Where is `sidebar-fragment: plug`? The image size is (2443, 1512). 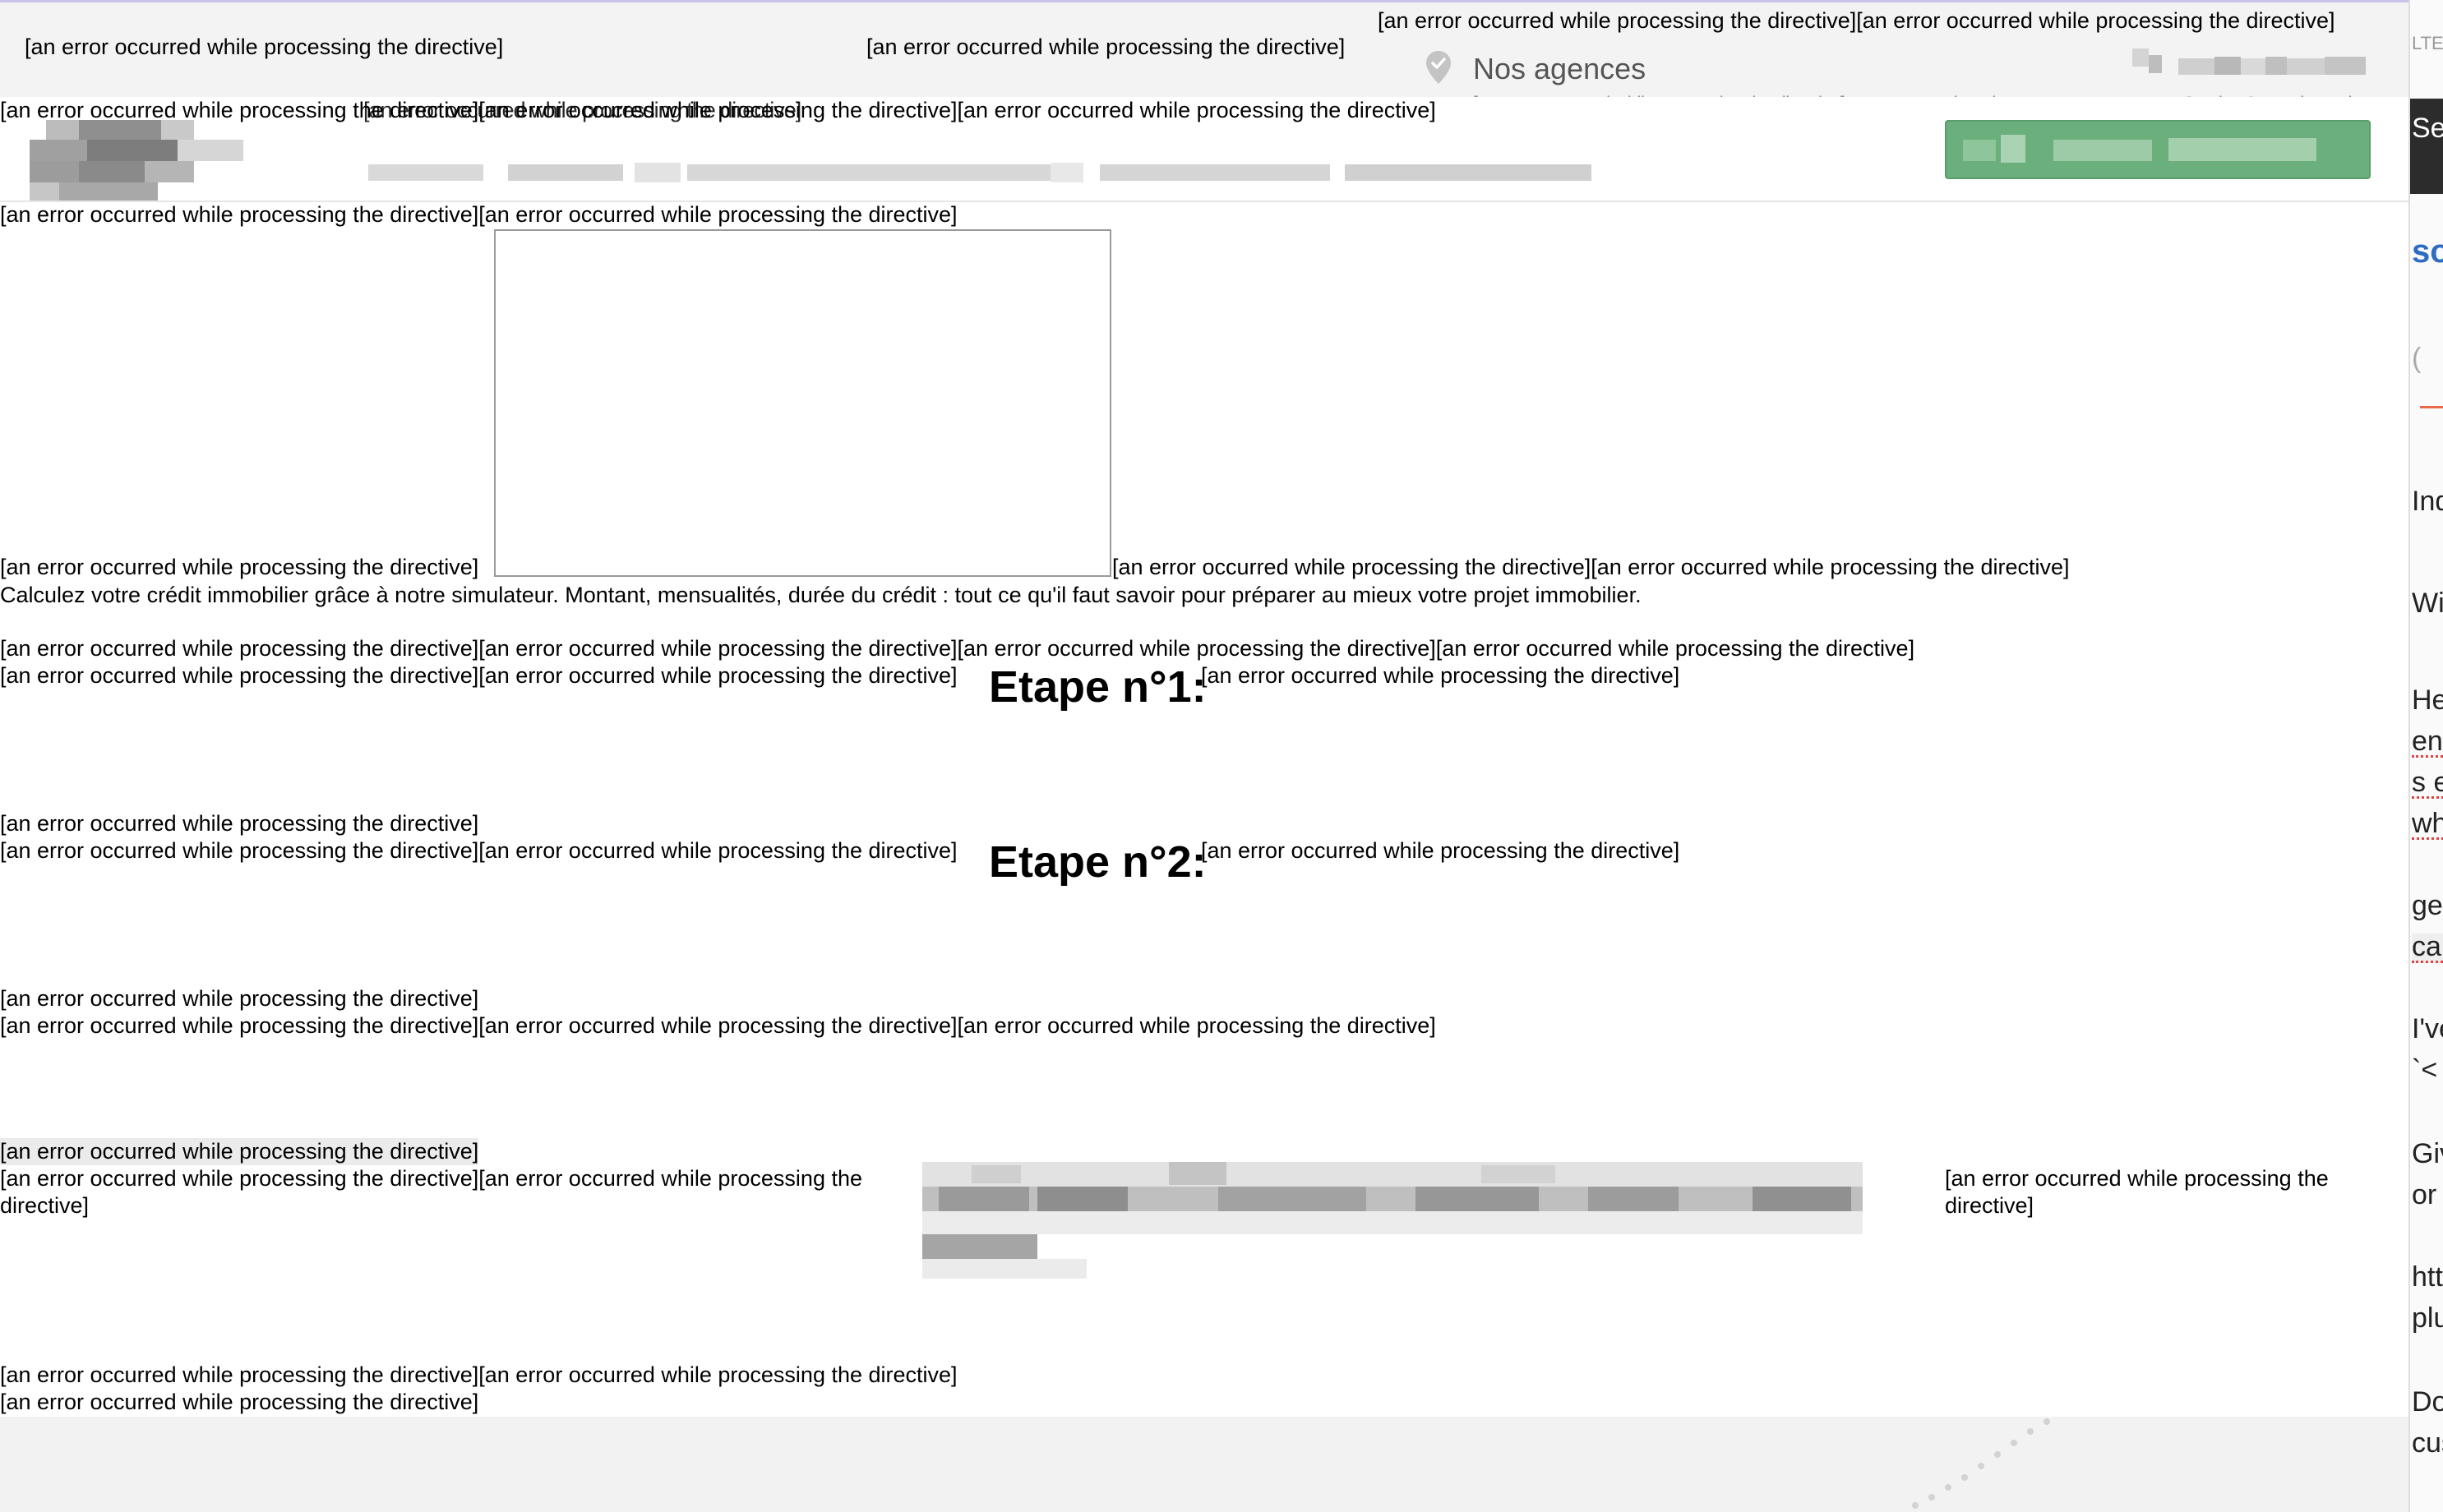
sidebar-fragment: plug is located at coordinates (2427, 1318).